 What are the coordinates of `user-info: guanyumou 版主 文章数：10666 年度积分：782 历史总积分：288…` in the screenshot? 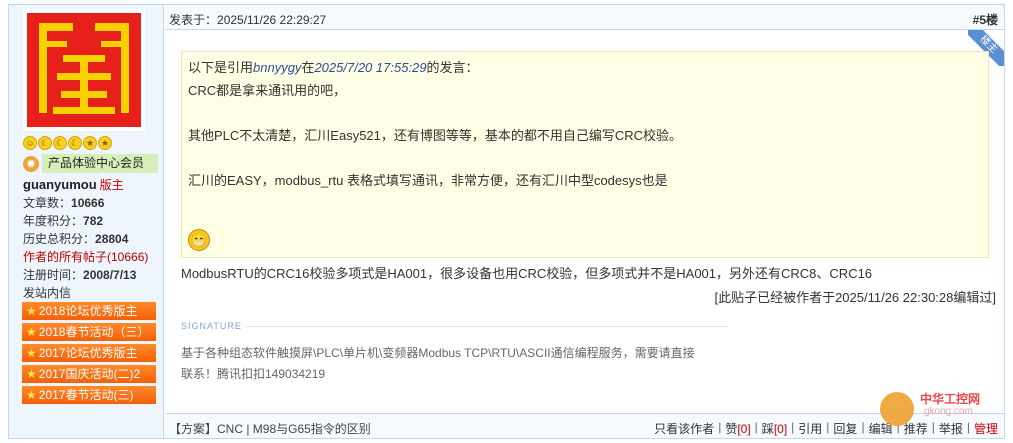 It's located at (85, 239).